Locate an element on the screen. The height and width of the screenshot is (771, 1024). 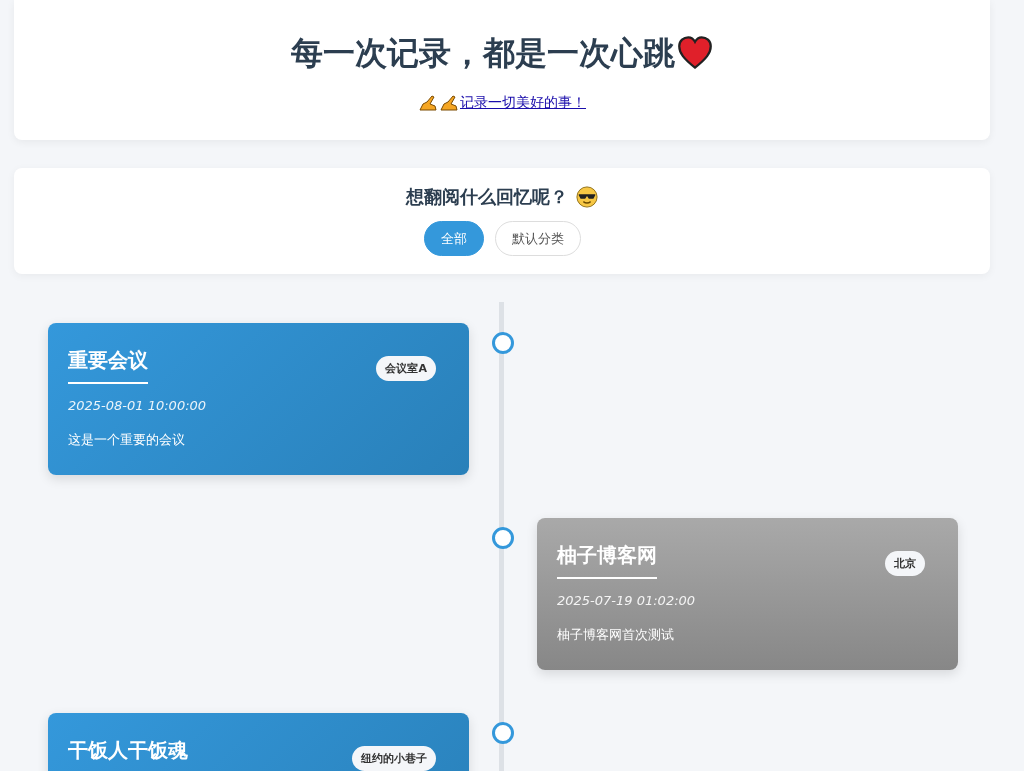
event-title: 干饭人干饭魂 is located at coordinates (128, 754).